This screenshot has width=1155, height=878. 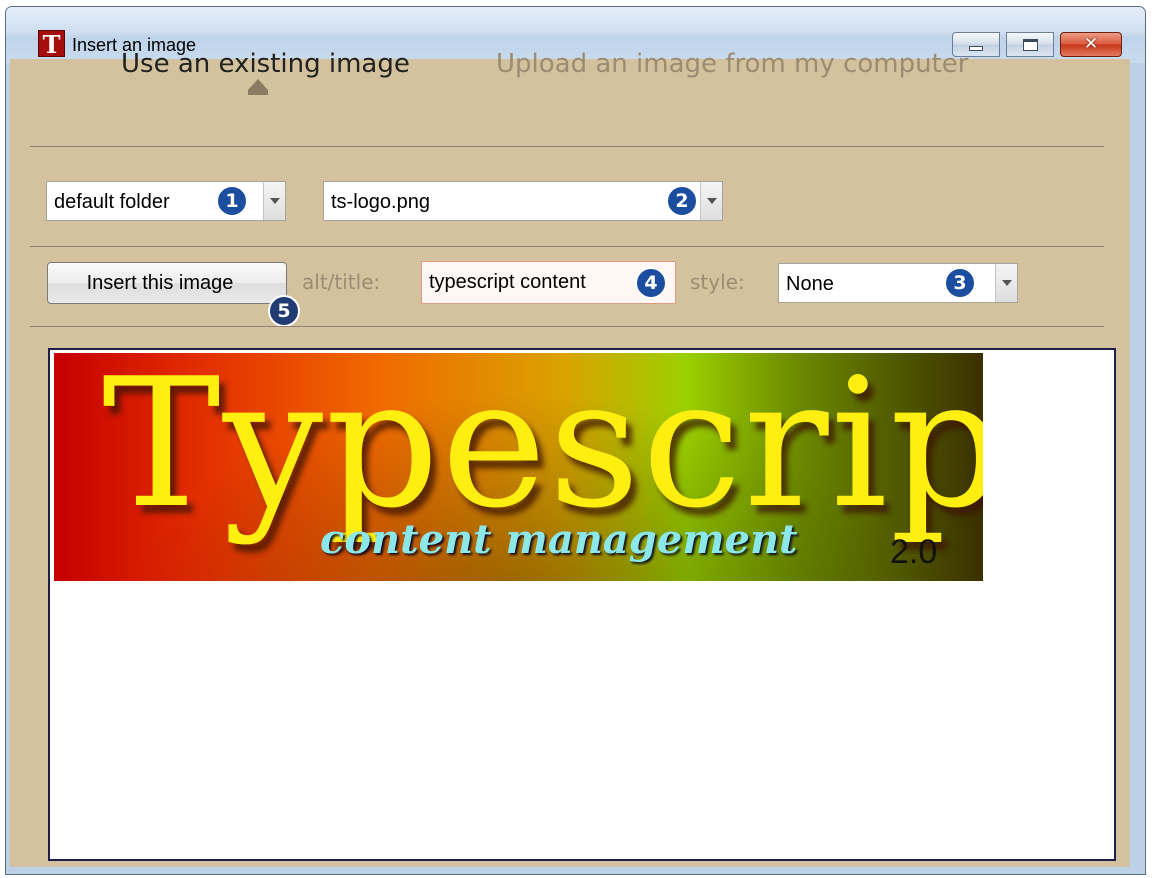 What do you see at coordinates (732, 64) in the screenshot?
I see `tab-upload-image: Upload an image from my computer` at bounding box center [732, 64].